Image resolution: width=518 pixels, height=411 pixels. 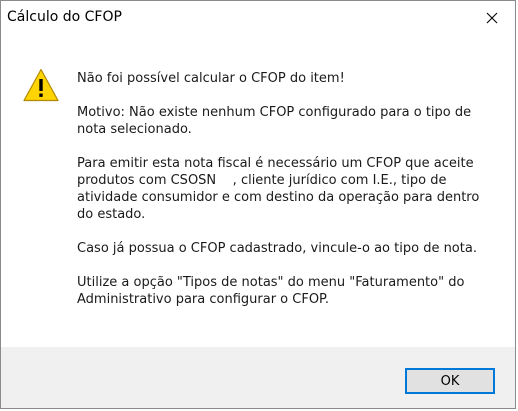 What do you see at coordinates (258, 18) in the screenshot?
I see `title-bar: Cálculo do CFOP` at bounding box center [258, 18].